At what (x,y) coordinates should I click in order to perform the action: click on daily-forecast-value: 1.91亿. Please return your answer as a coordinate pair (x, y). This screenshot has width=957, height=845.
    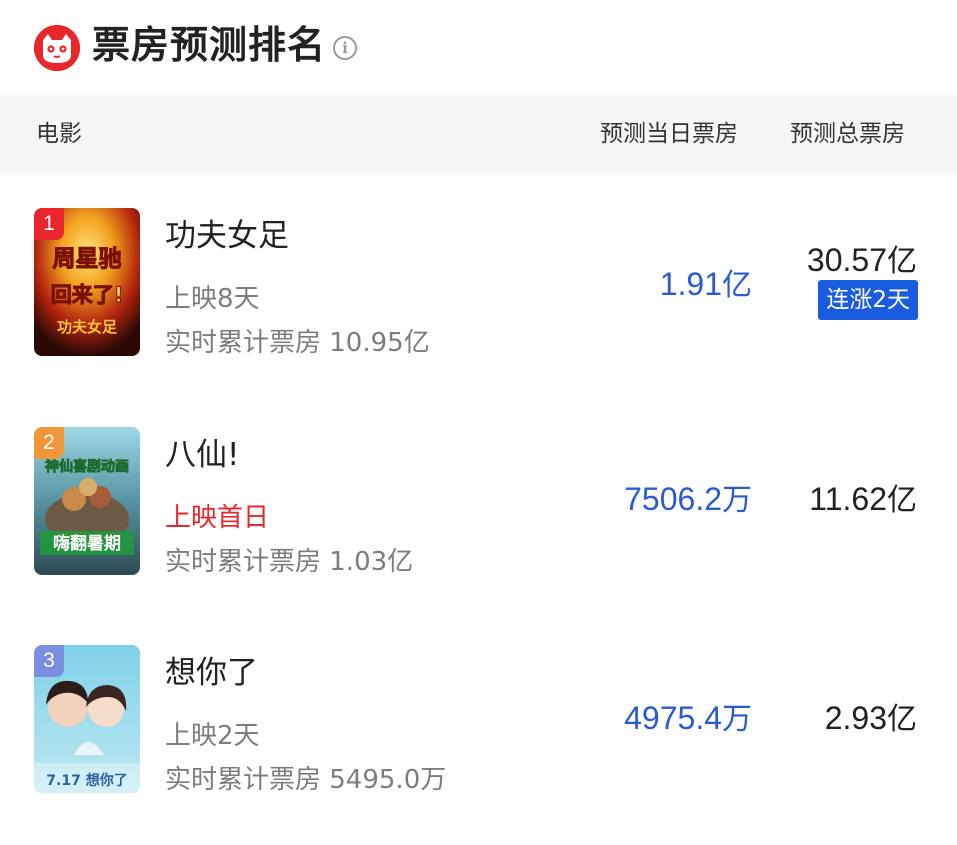
    Looking at the image, I should click on (705, 284).